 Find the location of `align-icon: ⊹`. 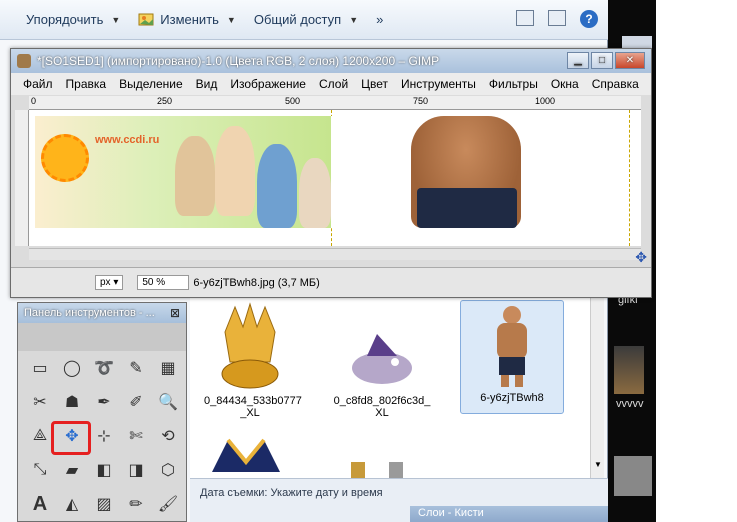

align-icon: ⊹ is located at coordinates (104, 436).